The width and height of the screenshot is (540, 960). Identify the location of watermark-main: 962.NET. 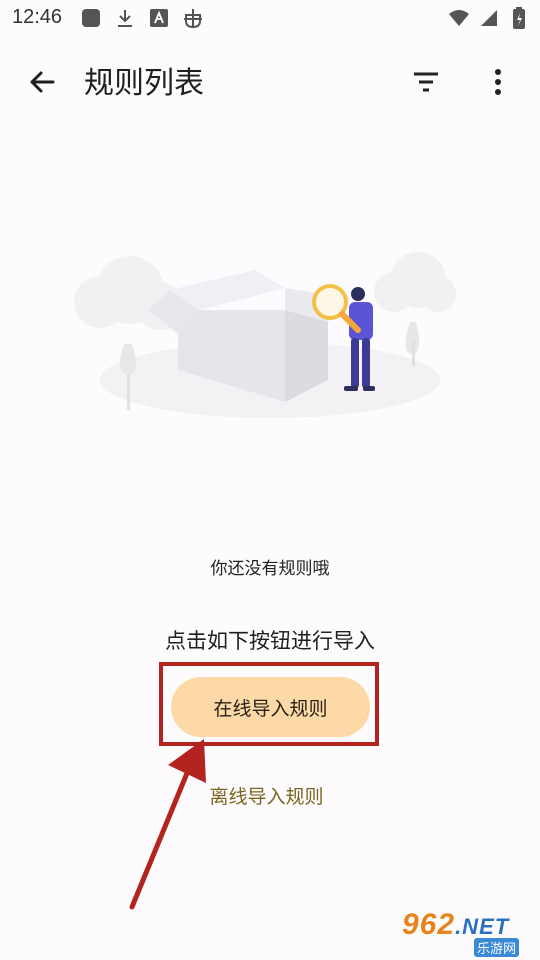
(456, 924).